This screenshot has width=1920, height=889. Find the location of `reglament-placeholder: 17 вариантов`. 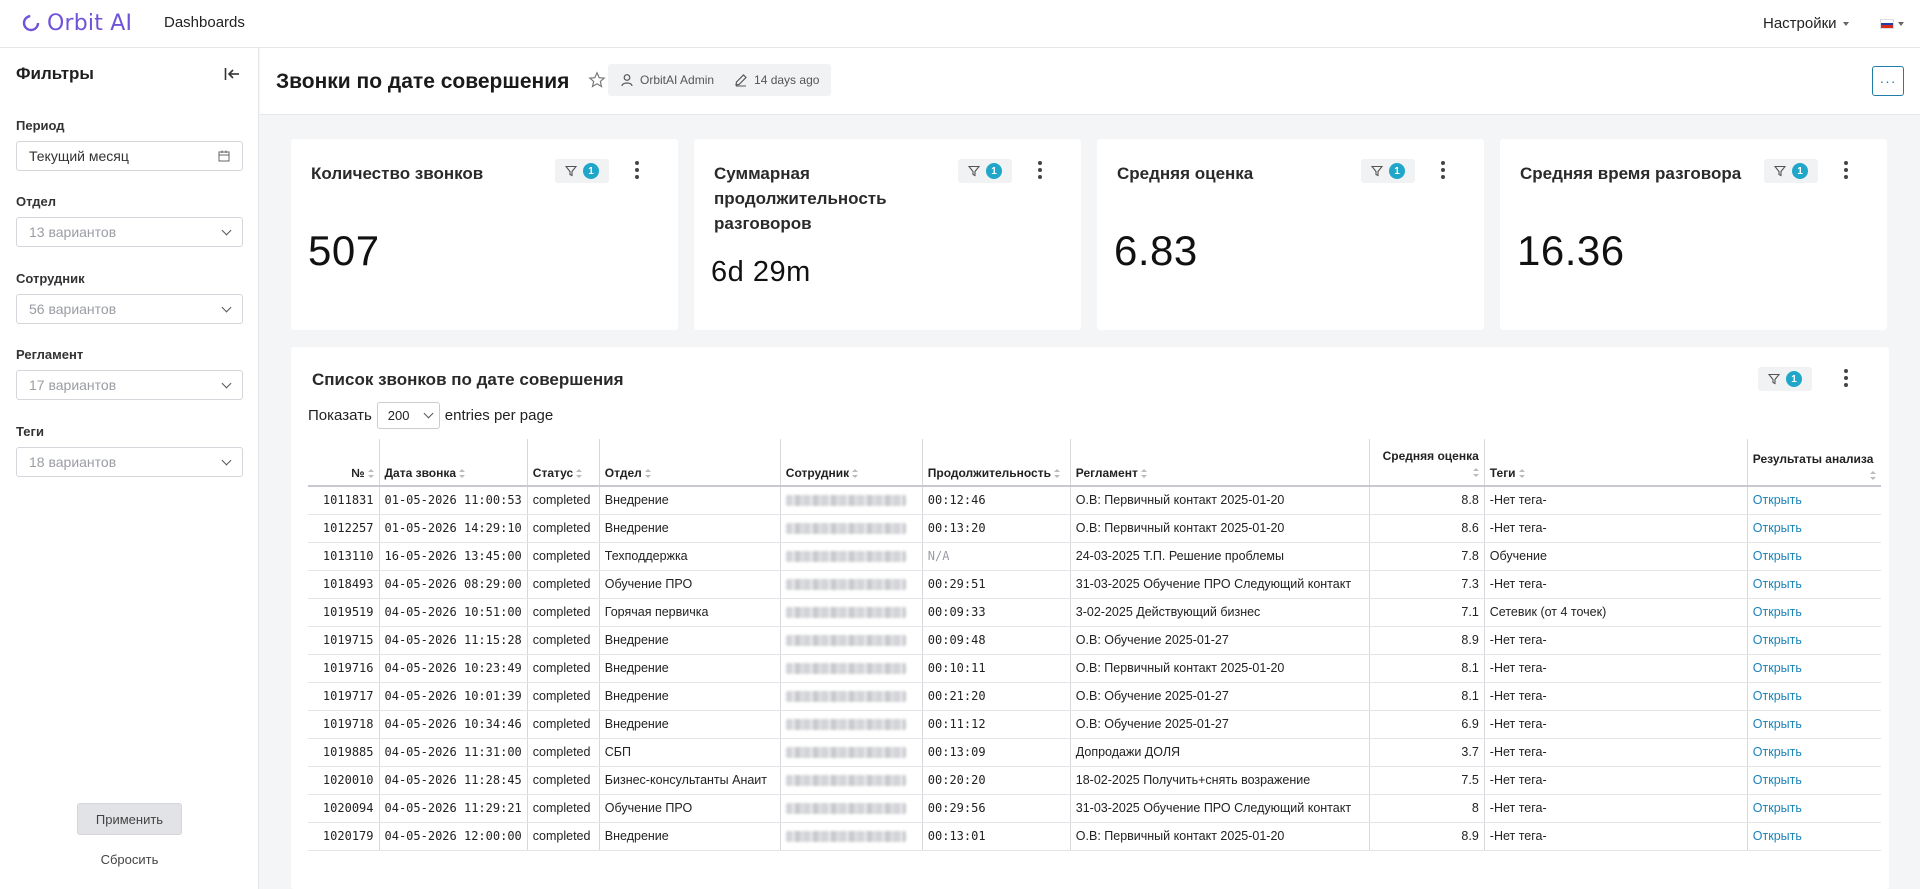

reglament-placeholder: 17 вариантов is located at coordinates (73, 385).